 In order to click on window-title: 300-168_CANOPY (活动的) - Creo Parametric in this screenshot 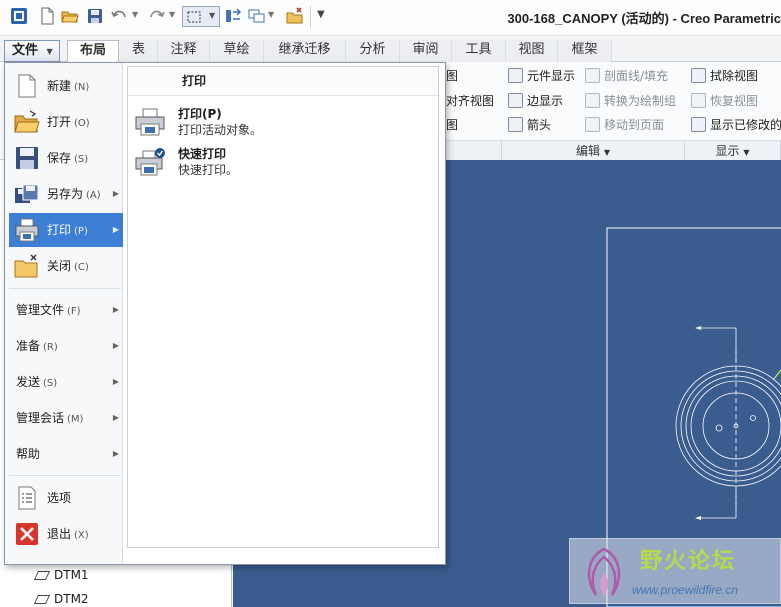, I will do `click(644, 18)`.